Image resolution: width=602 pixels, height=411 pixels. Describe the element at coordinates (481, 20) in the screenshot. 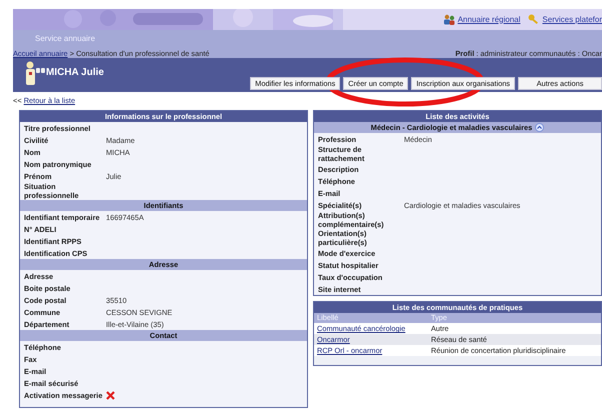

I see `banner-link: Annuaire régional` at that location.